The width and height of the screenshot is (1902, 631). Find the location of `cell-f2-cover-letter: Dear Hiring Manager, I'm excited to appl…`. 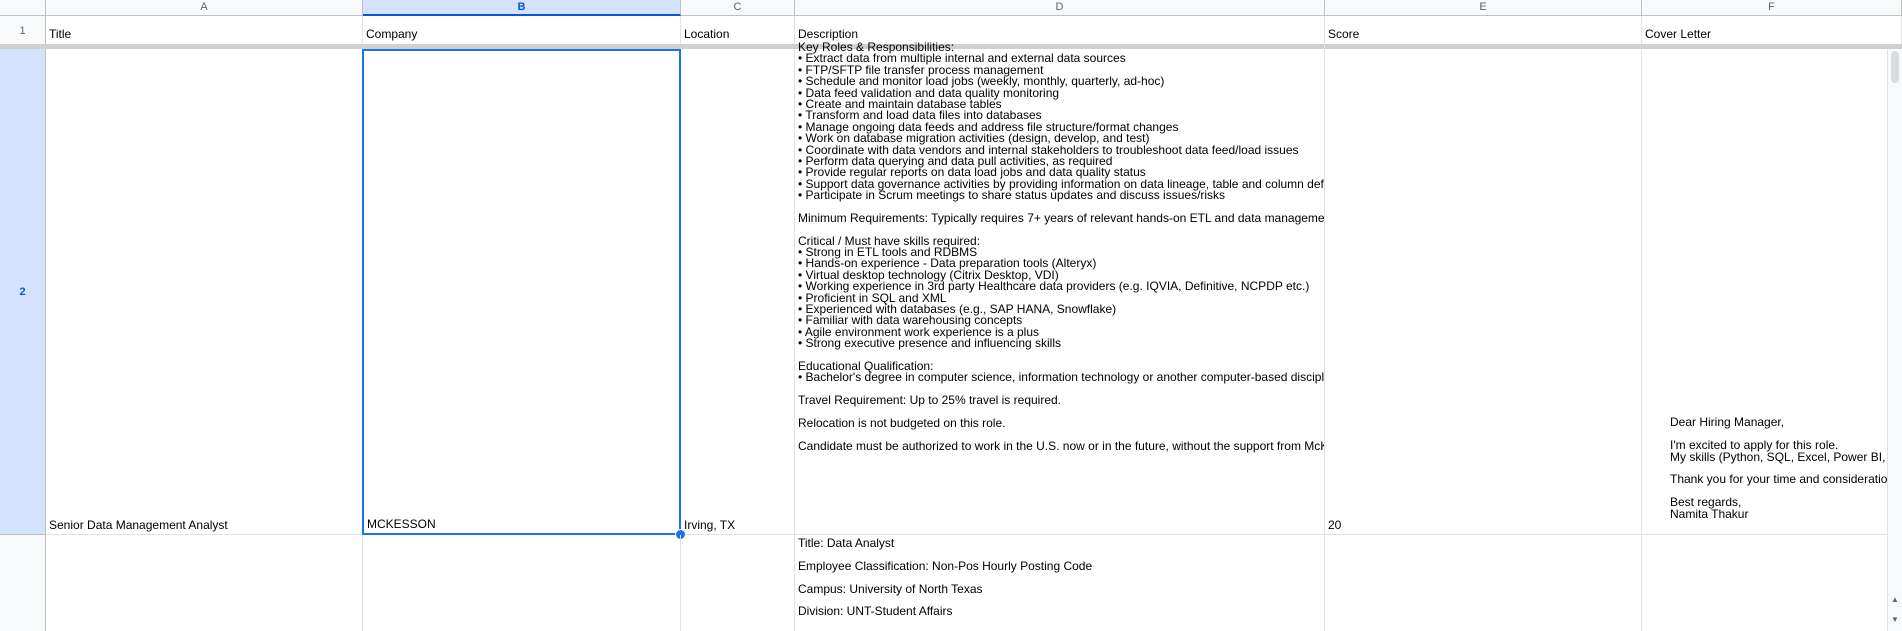

cell-f2-cover-letter: Dear Hiring Manager, I'm excited to appl… is located at coordinates (1772, 292).